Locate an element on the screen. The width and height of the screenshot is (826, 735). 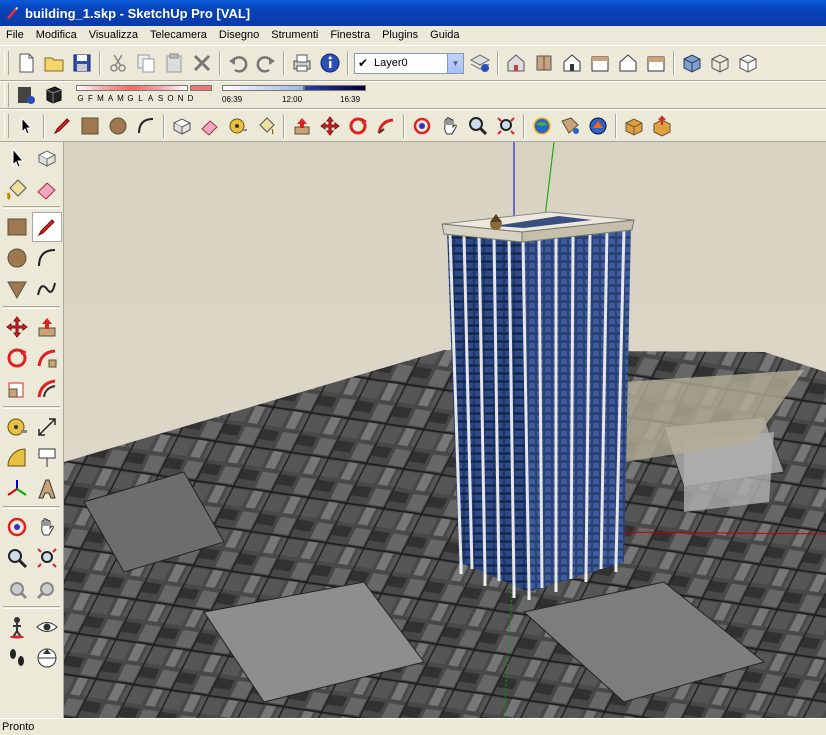
menu-file: File is located at coordinates (15, 35).